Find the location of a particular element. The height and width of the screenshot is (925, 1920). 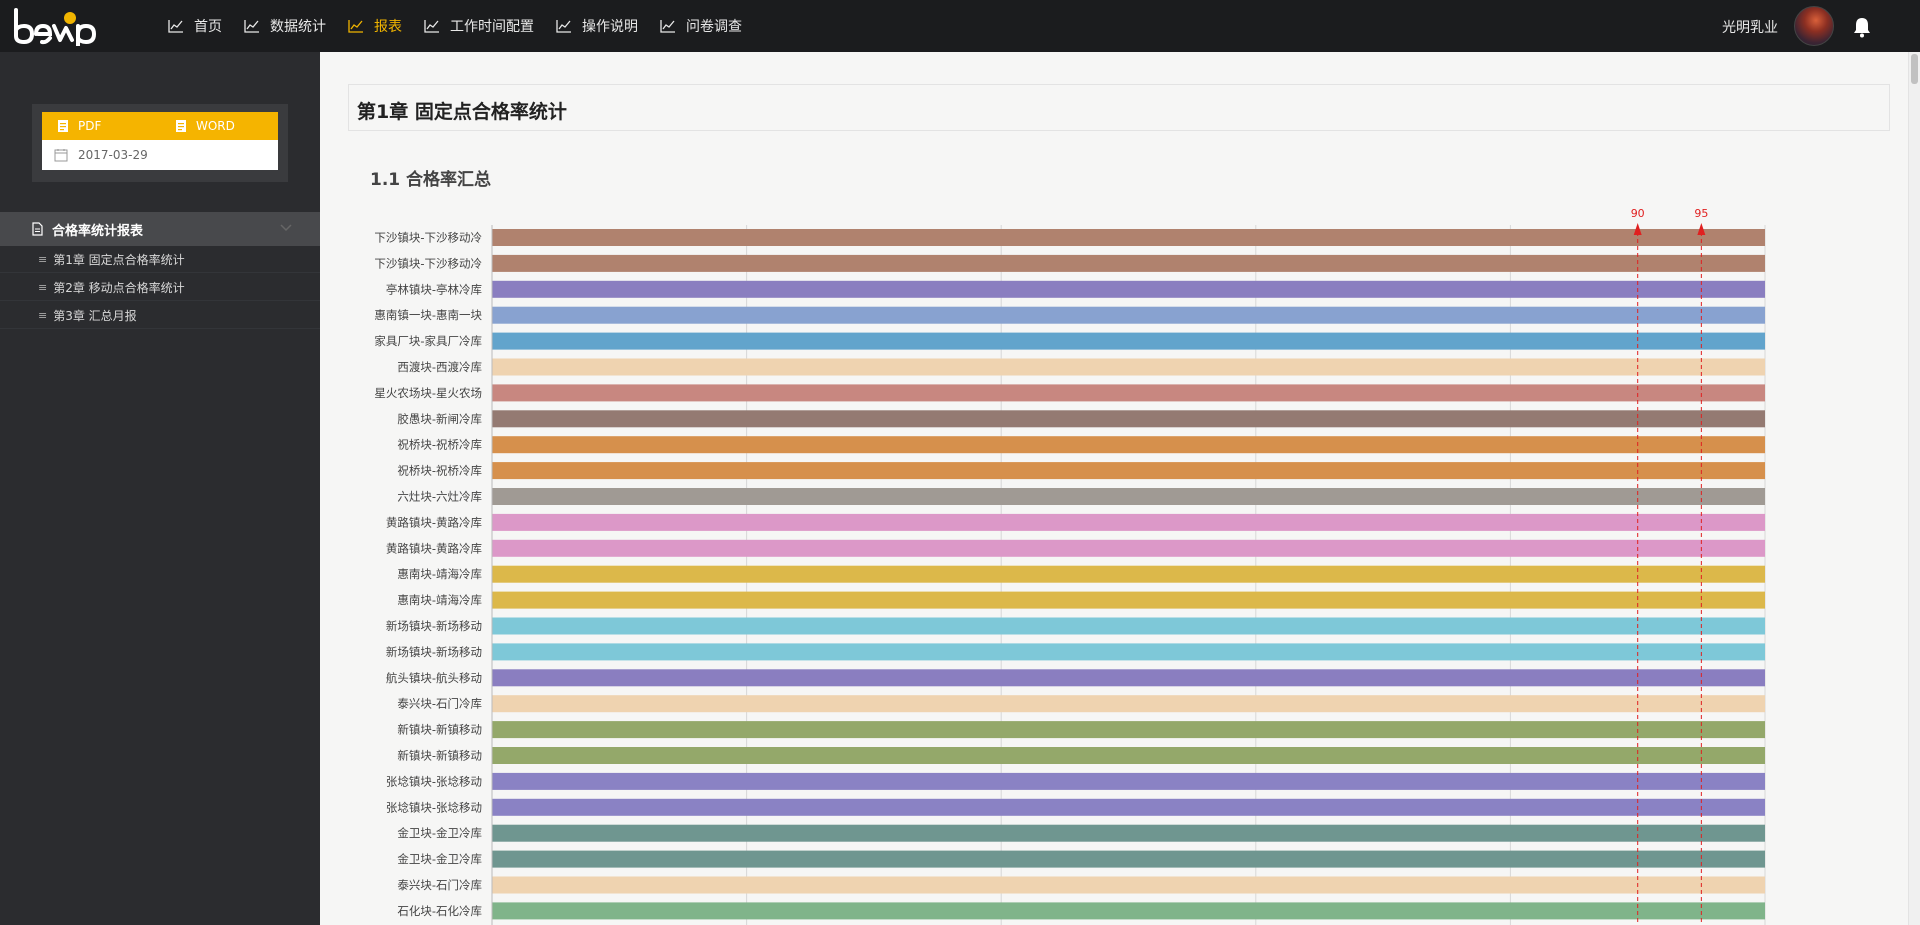

menu-group-title: 合格率统计报表 is located at coordinates (98, 231).